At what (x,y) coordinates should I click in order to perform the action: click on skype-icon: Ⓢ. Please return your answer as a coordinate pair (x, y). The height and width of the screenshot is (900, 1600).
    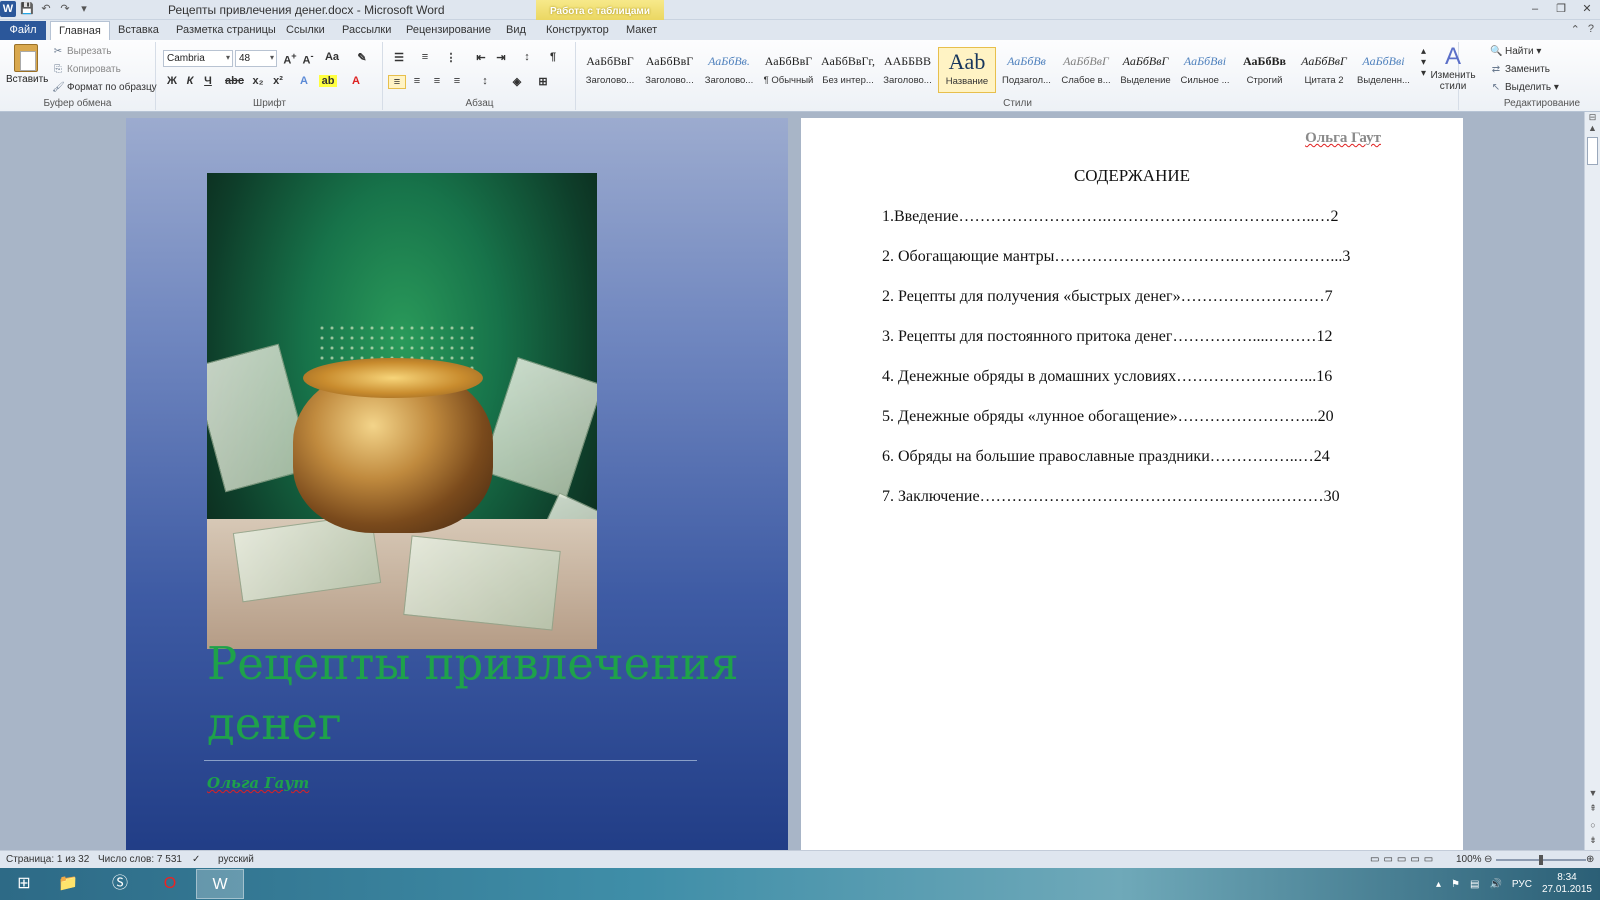
    Looking at the image, I should click on (120, 884).